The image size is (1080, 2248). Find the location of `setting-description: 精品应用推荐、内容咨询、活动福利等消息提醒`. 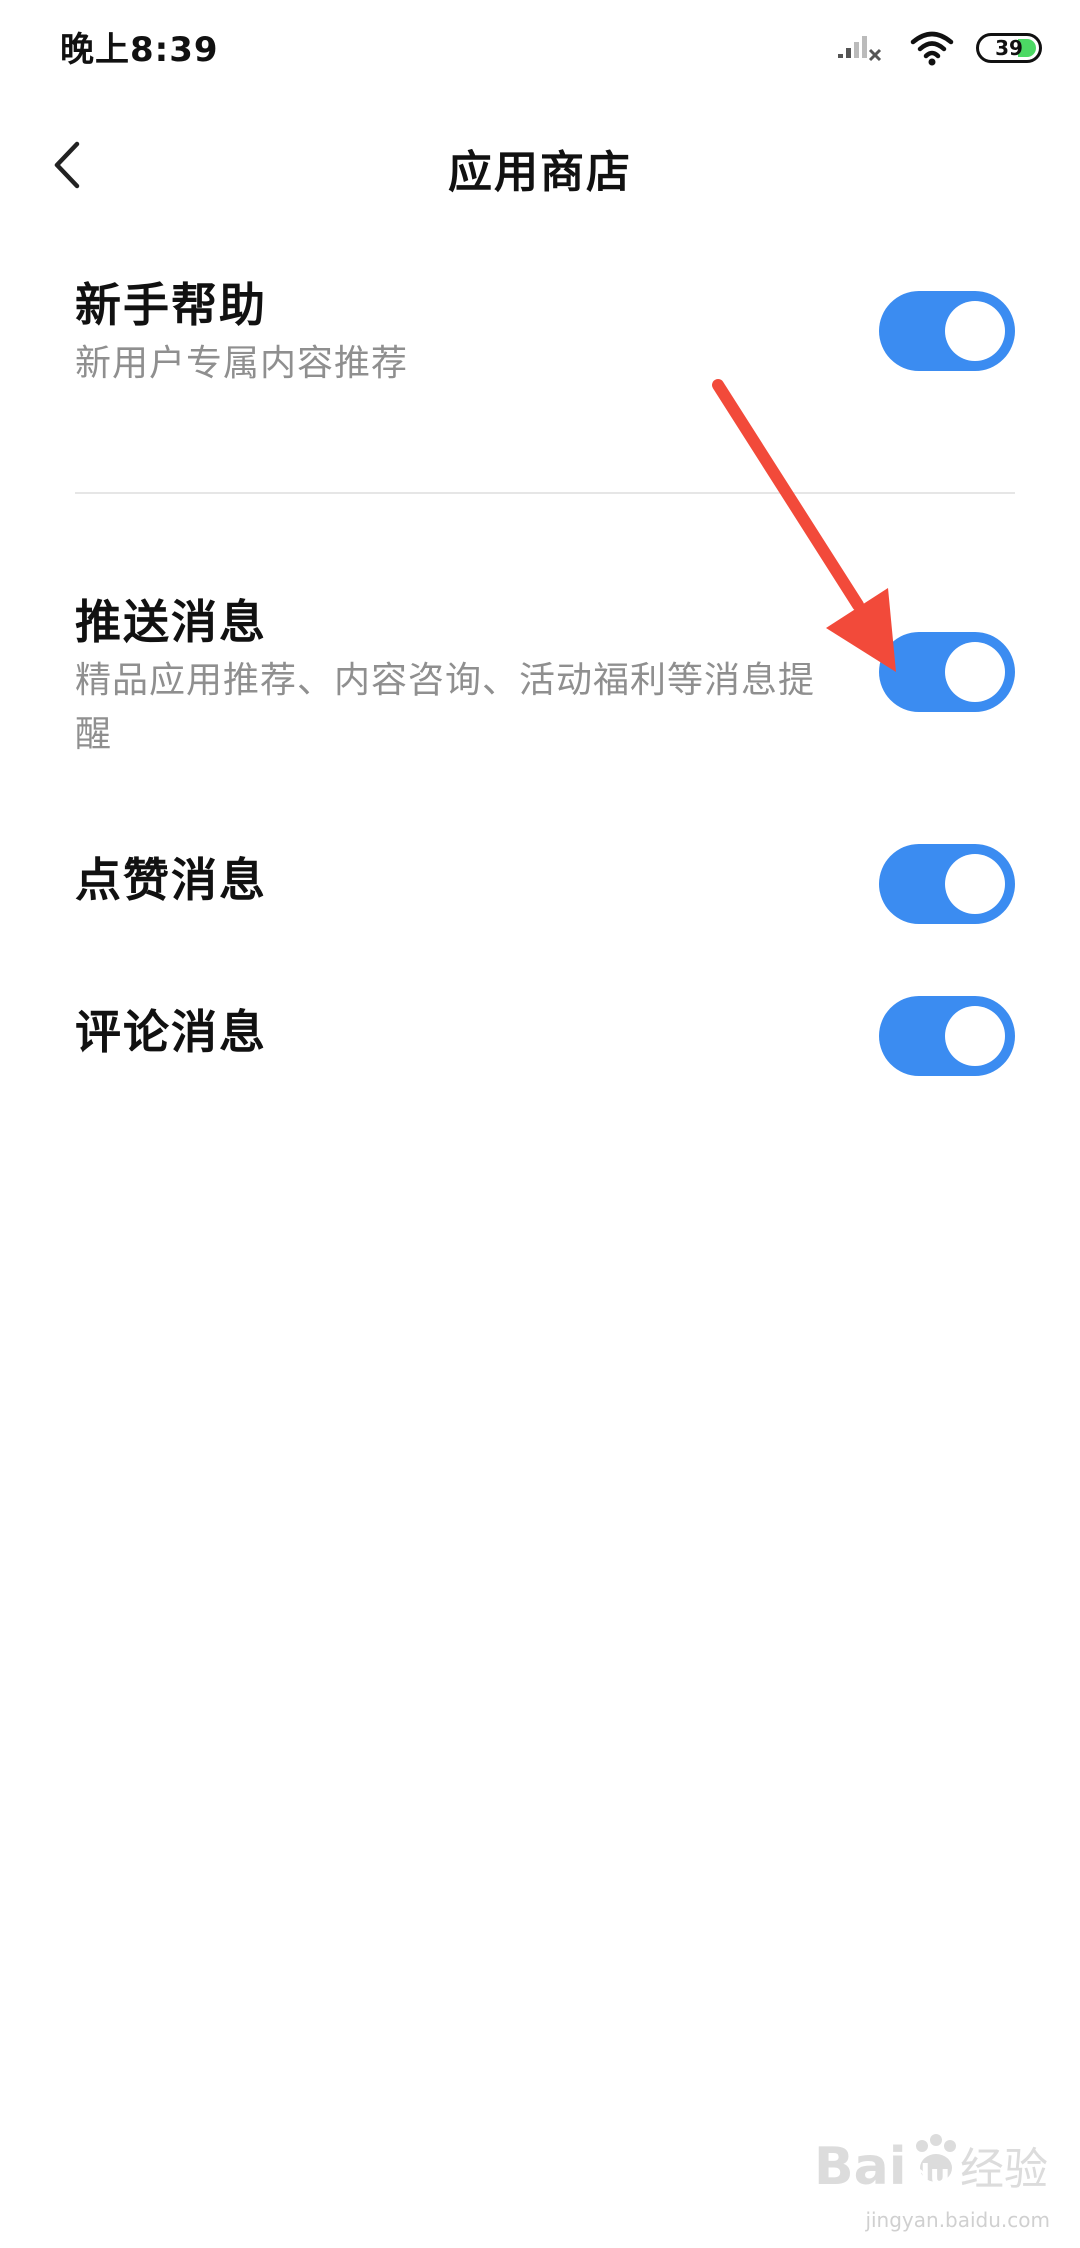

setting-description: 精品应用推荐、内容咨询、活动福利等消息提醒 is located at coordinates (445, 707).